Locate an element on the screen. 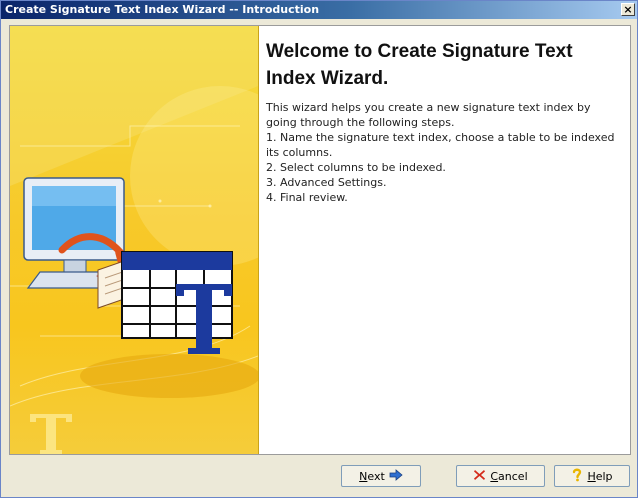 Image resolution: width=638 pixels, height=498 pixels. red-x-icon is located at coordinates (479, 476).